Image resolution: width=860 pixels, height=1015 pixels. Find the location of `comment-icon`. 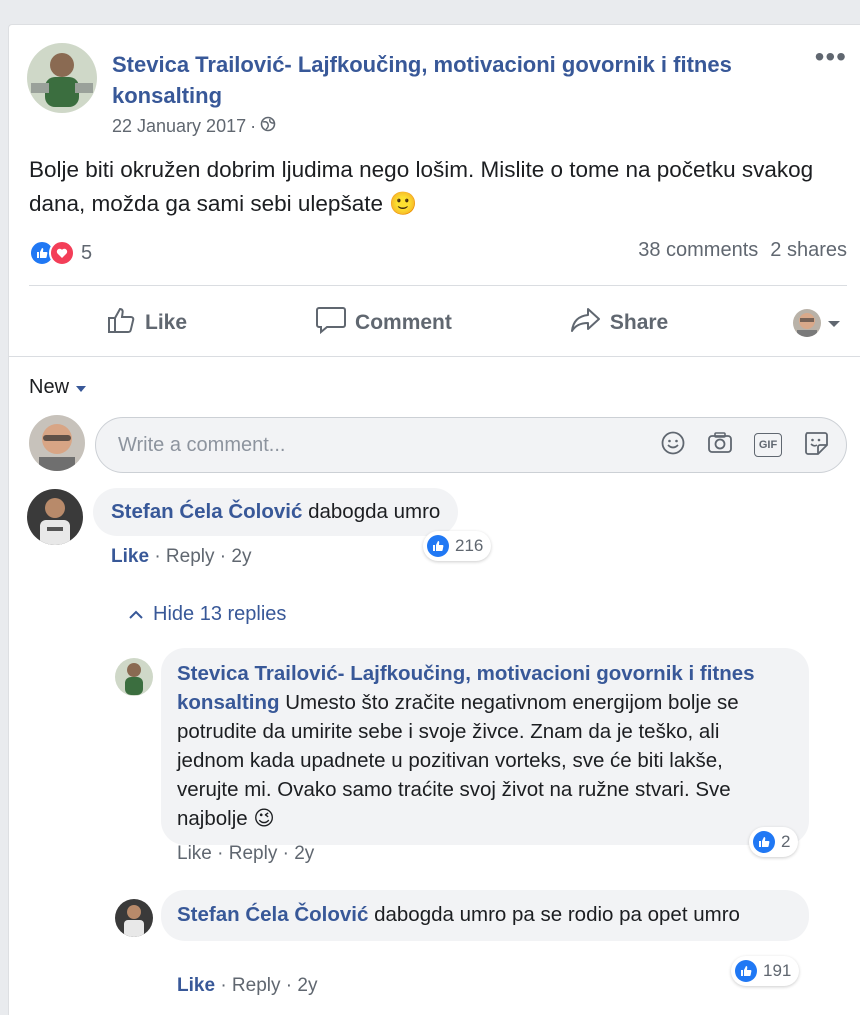

comment-icon is located at coordinates (331, 323).